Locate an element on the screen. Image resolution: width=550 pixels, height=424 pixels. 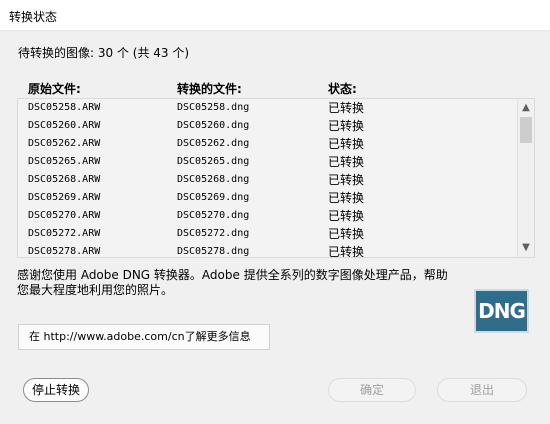
cell-original: DSC05265.ARW is located at coordinates (64, 161).